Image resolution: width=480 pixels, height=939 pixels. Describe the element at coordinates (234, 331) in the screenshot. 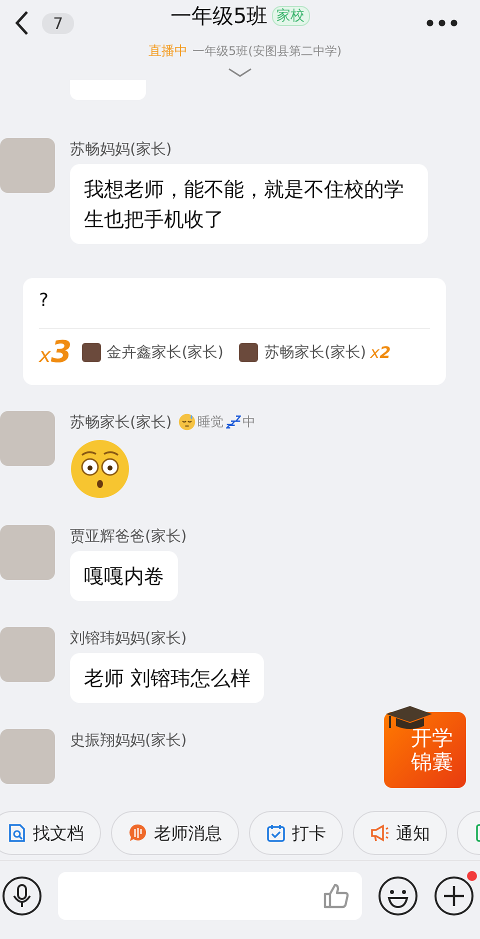

I see `relay-card: ? x3 金卉鑫家长(家长) 苏畅家长(家长) x2` at that location.